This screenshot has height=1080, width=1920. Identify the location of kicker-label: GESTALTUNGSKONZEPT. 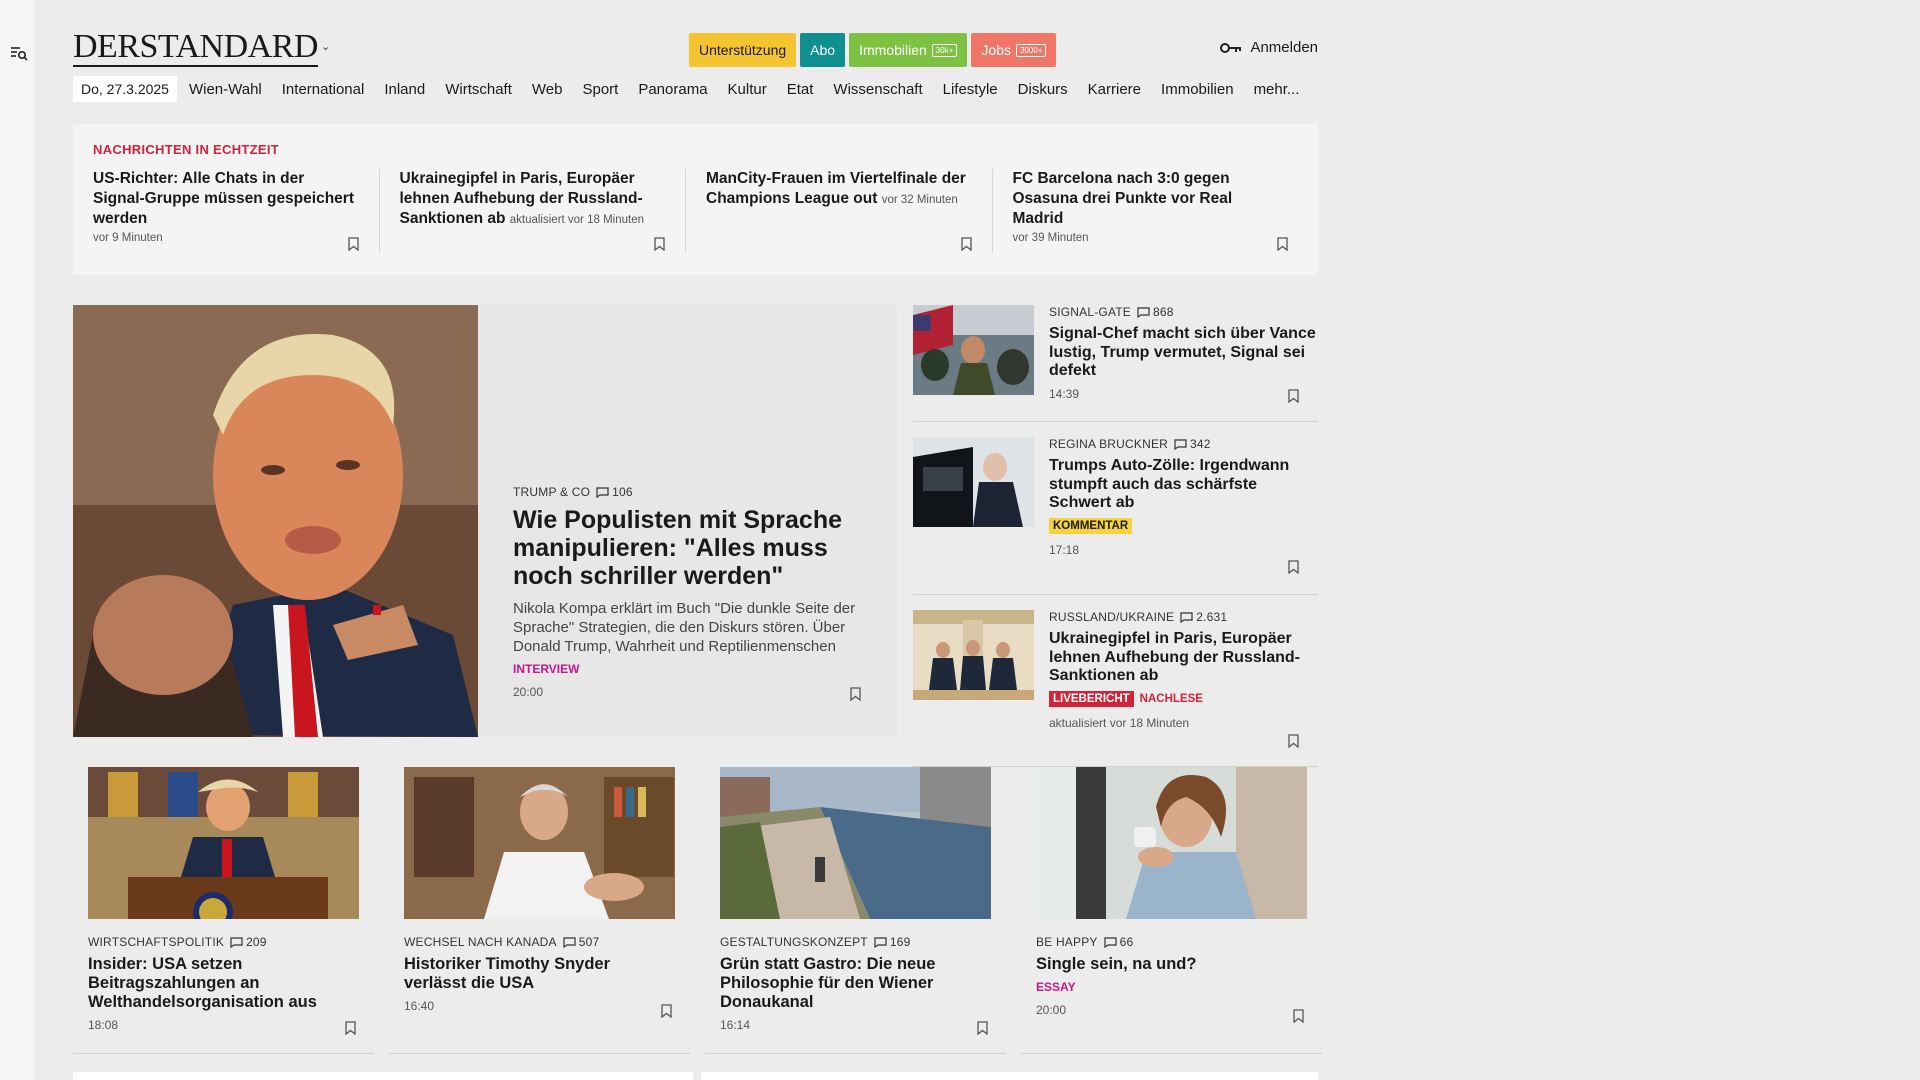
(794, 942).